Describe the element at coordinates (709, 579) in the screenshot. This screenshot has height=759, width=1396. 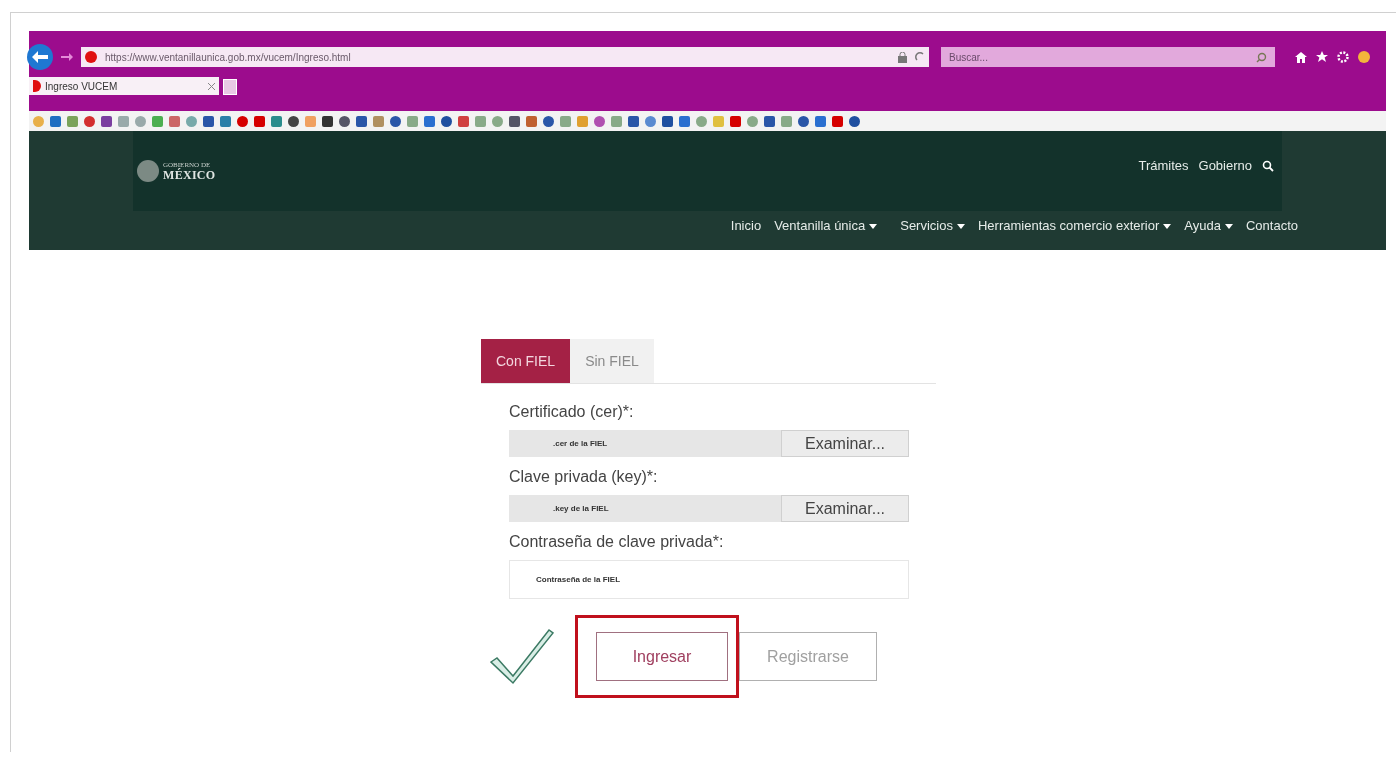
I see `password-field: Contraseña de la FIEL` at that location.